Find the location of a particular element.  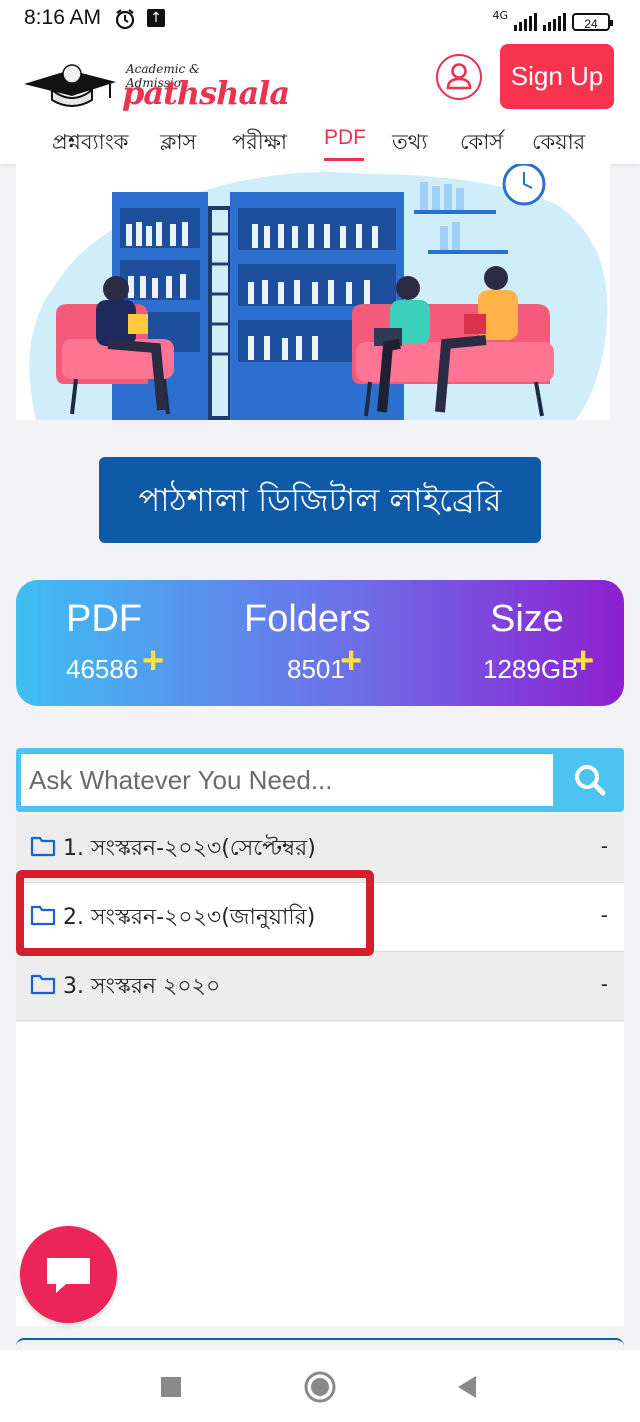

stat-size-value: 1289GB is located at coordinates (531, 669).